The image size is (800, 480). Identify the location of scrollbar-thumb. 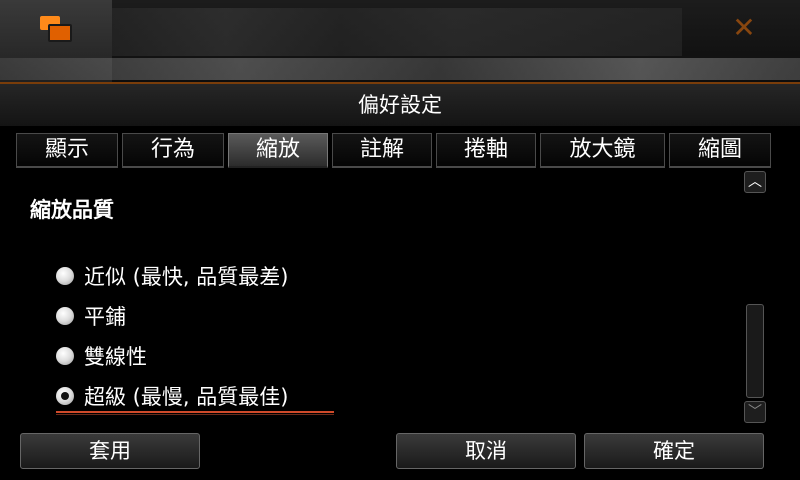
(755, 351).